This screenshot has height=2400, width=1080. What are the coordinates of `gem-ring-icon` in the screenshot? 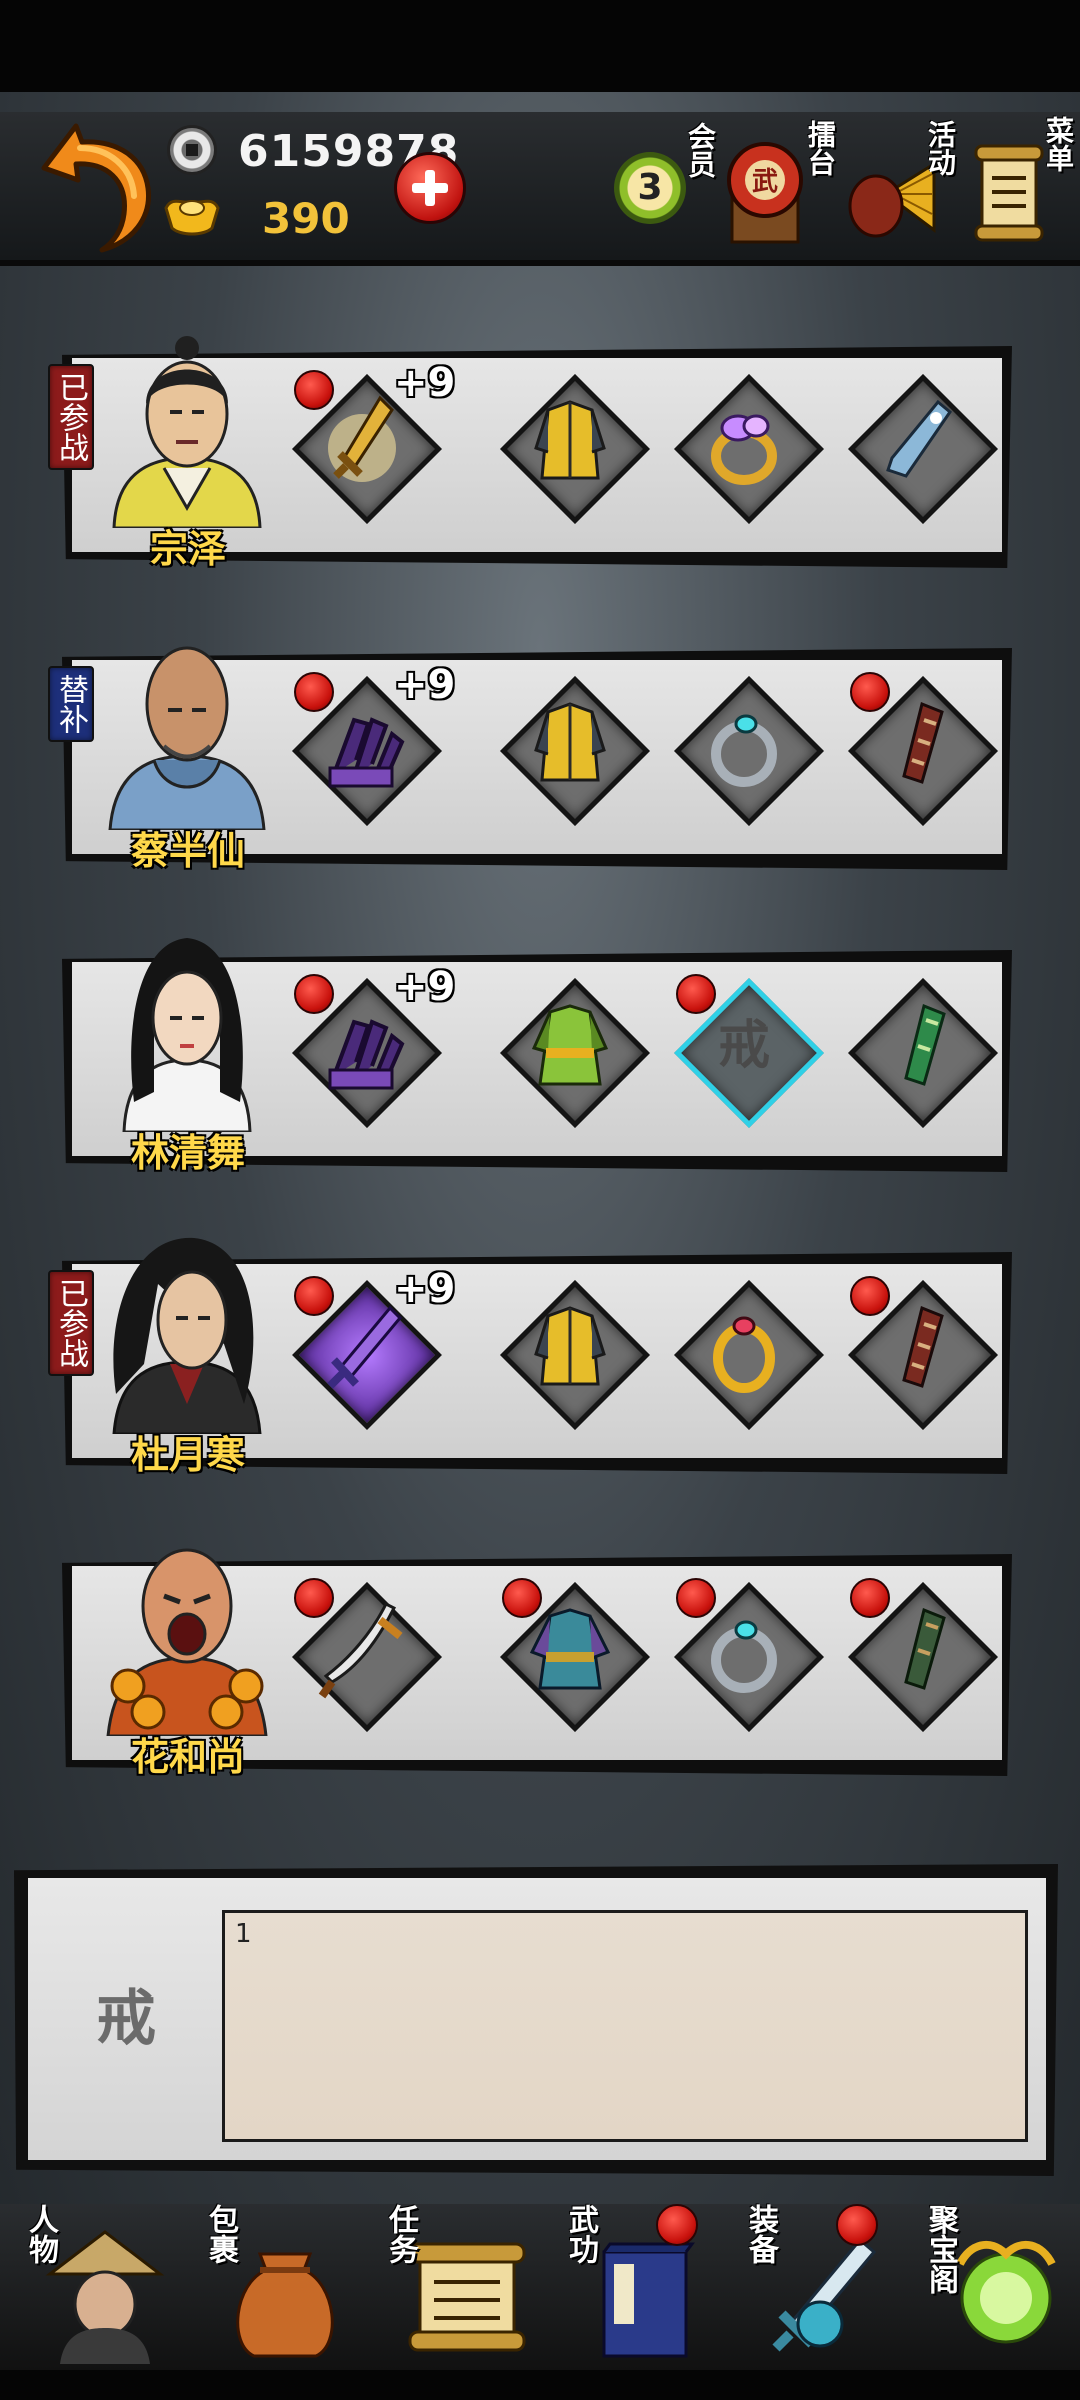 It's located at (744, 449).